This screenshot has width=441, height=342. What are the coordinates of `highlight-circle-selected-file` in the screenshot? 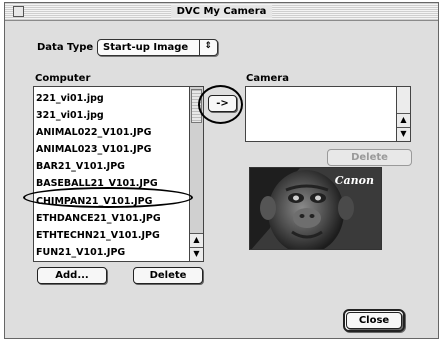 It's located at (108, 197).